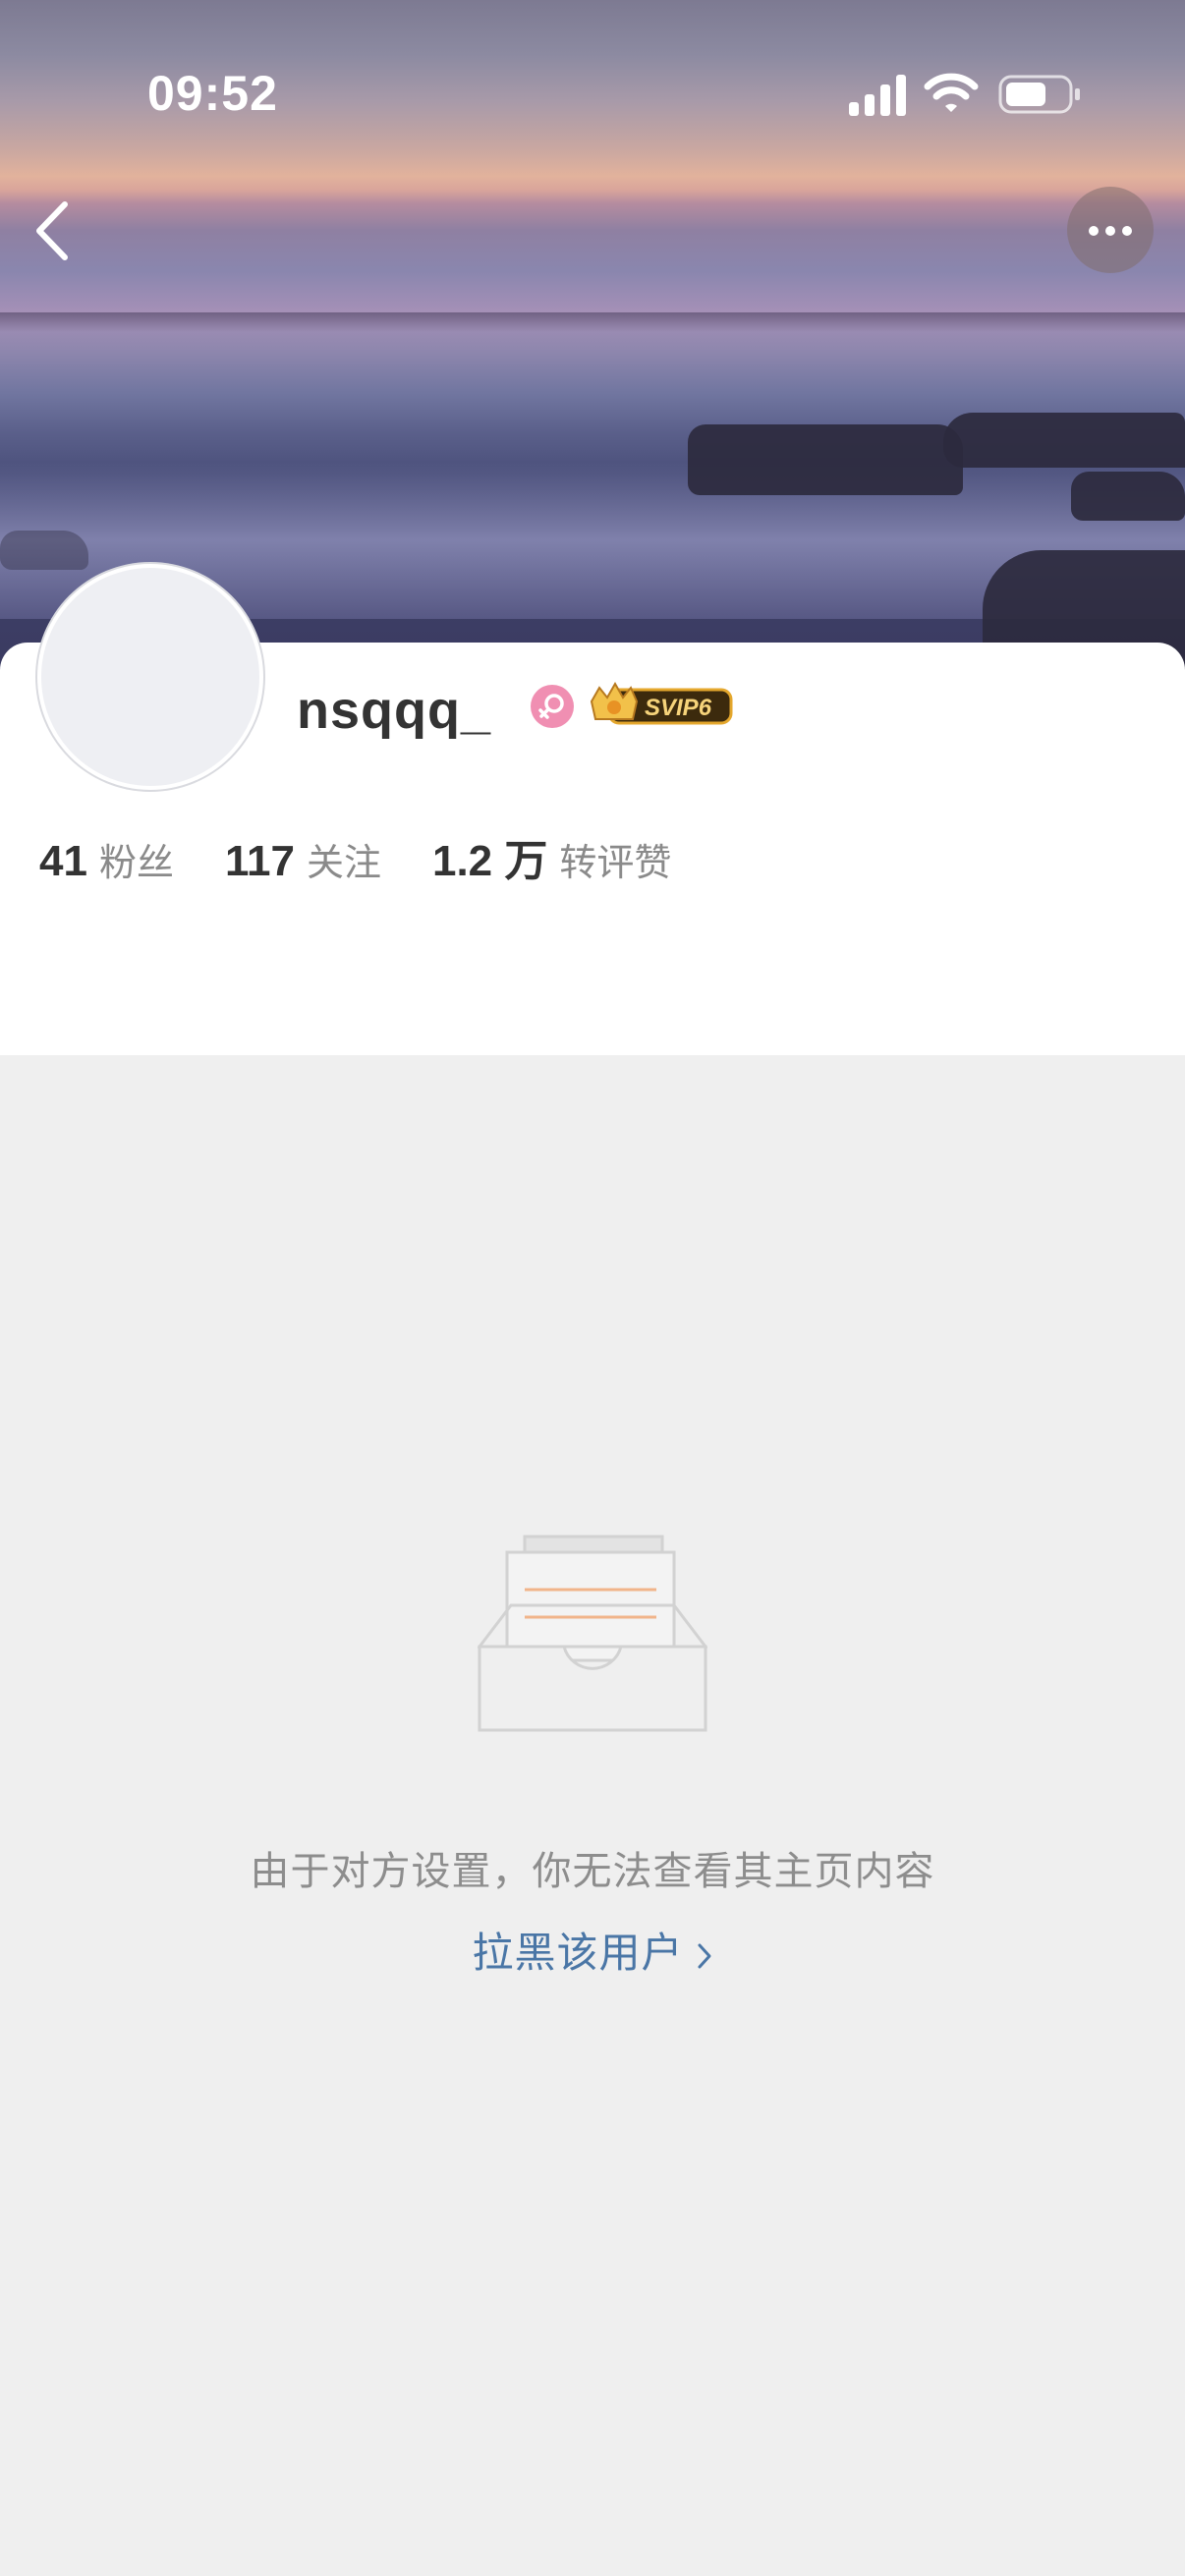 This screenshot has width=1185, height=2576. Describe the element at coordinates (679, 708) in the screenshot. I see `svip-badge-label: SVIP6` at that location.